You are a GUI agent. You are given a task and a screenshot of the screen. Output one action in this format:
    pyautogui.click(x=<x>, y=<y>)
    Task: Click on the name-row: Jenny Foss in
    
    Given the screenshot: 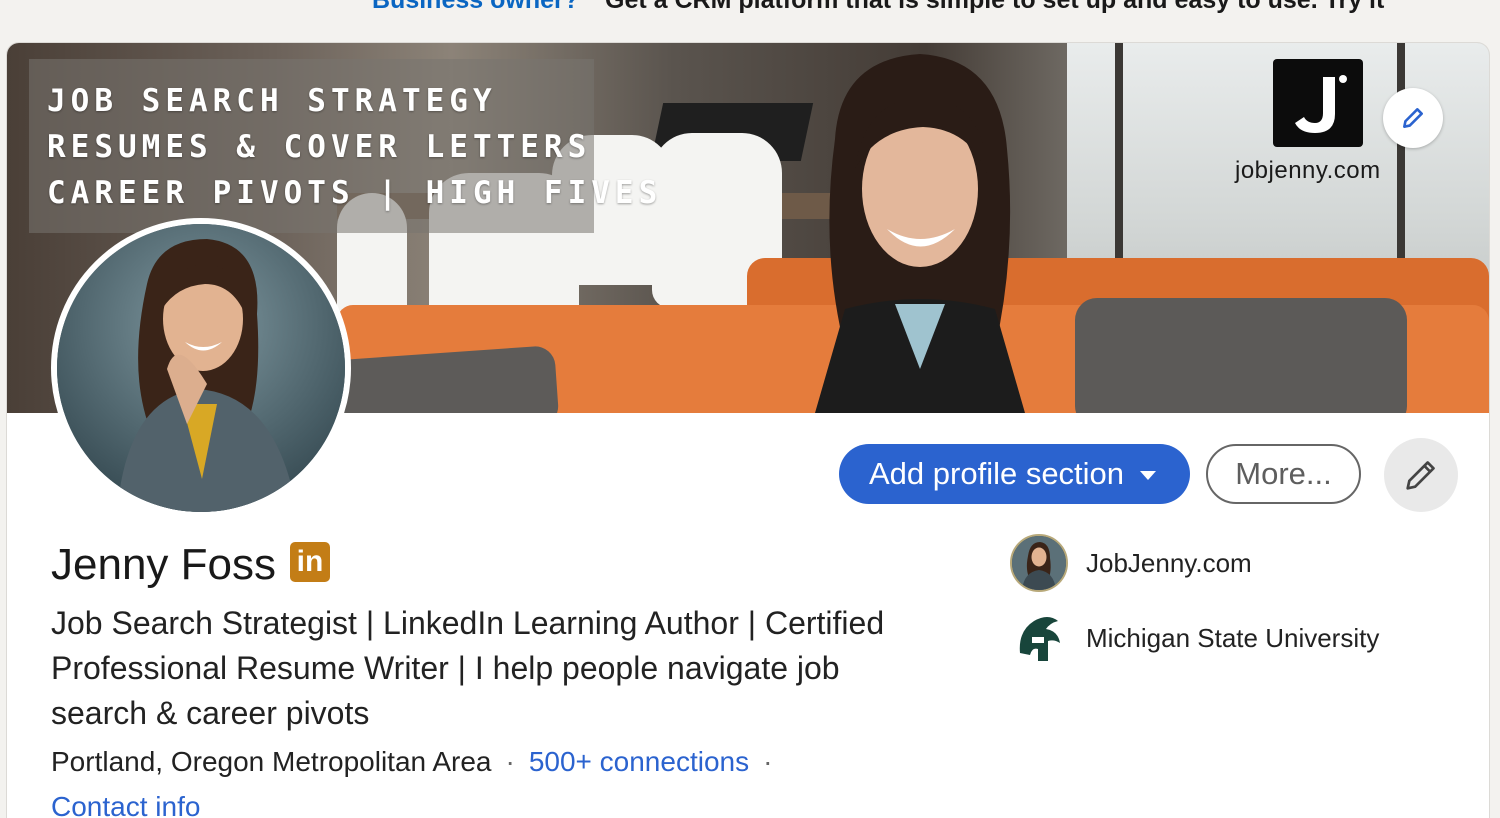 What is the action you would take?
    pyautogui.click(x=190, y=565)
    